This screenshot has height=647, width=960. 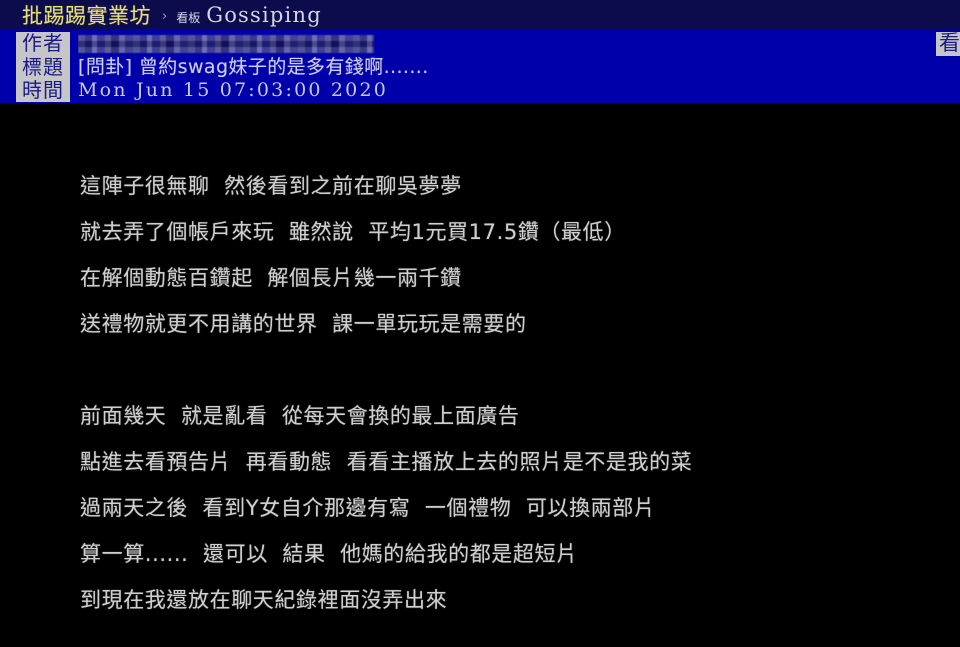 What do you see at coordinates (165, 16) in the screenshot?
I see `chevron-right-icon: ›` at bounding box center [165, 16].